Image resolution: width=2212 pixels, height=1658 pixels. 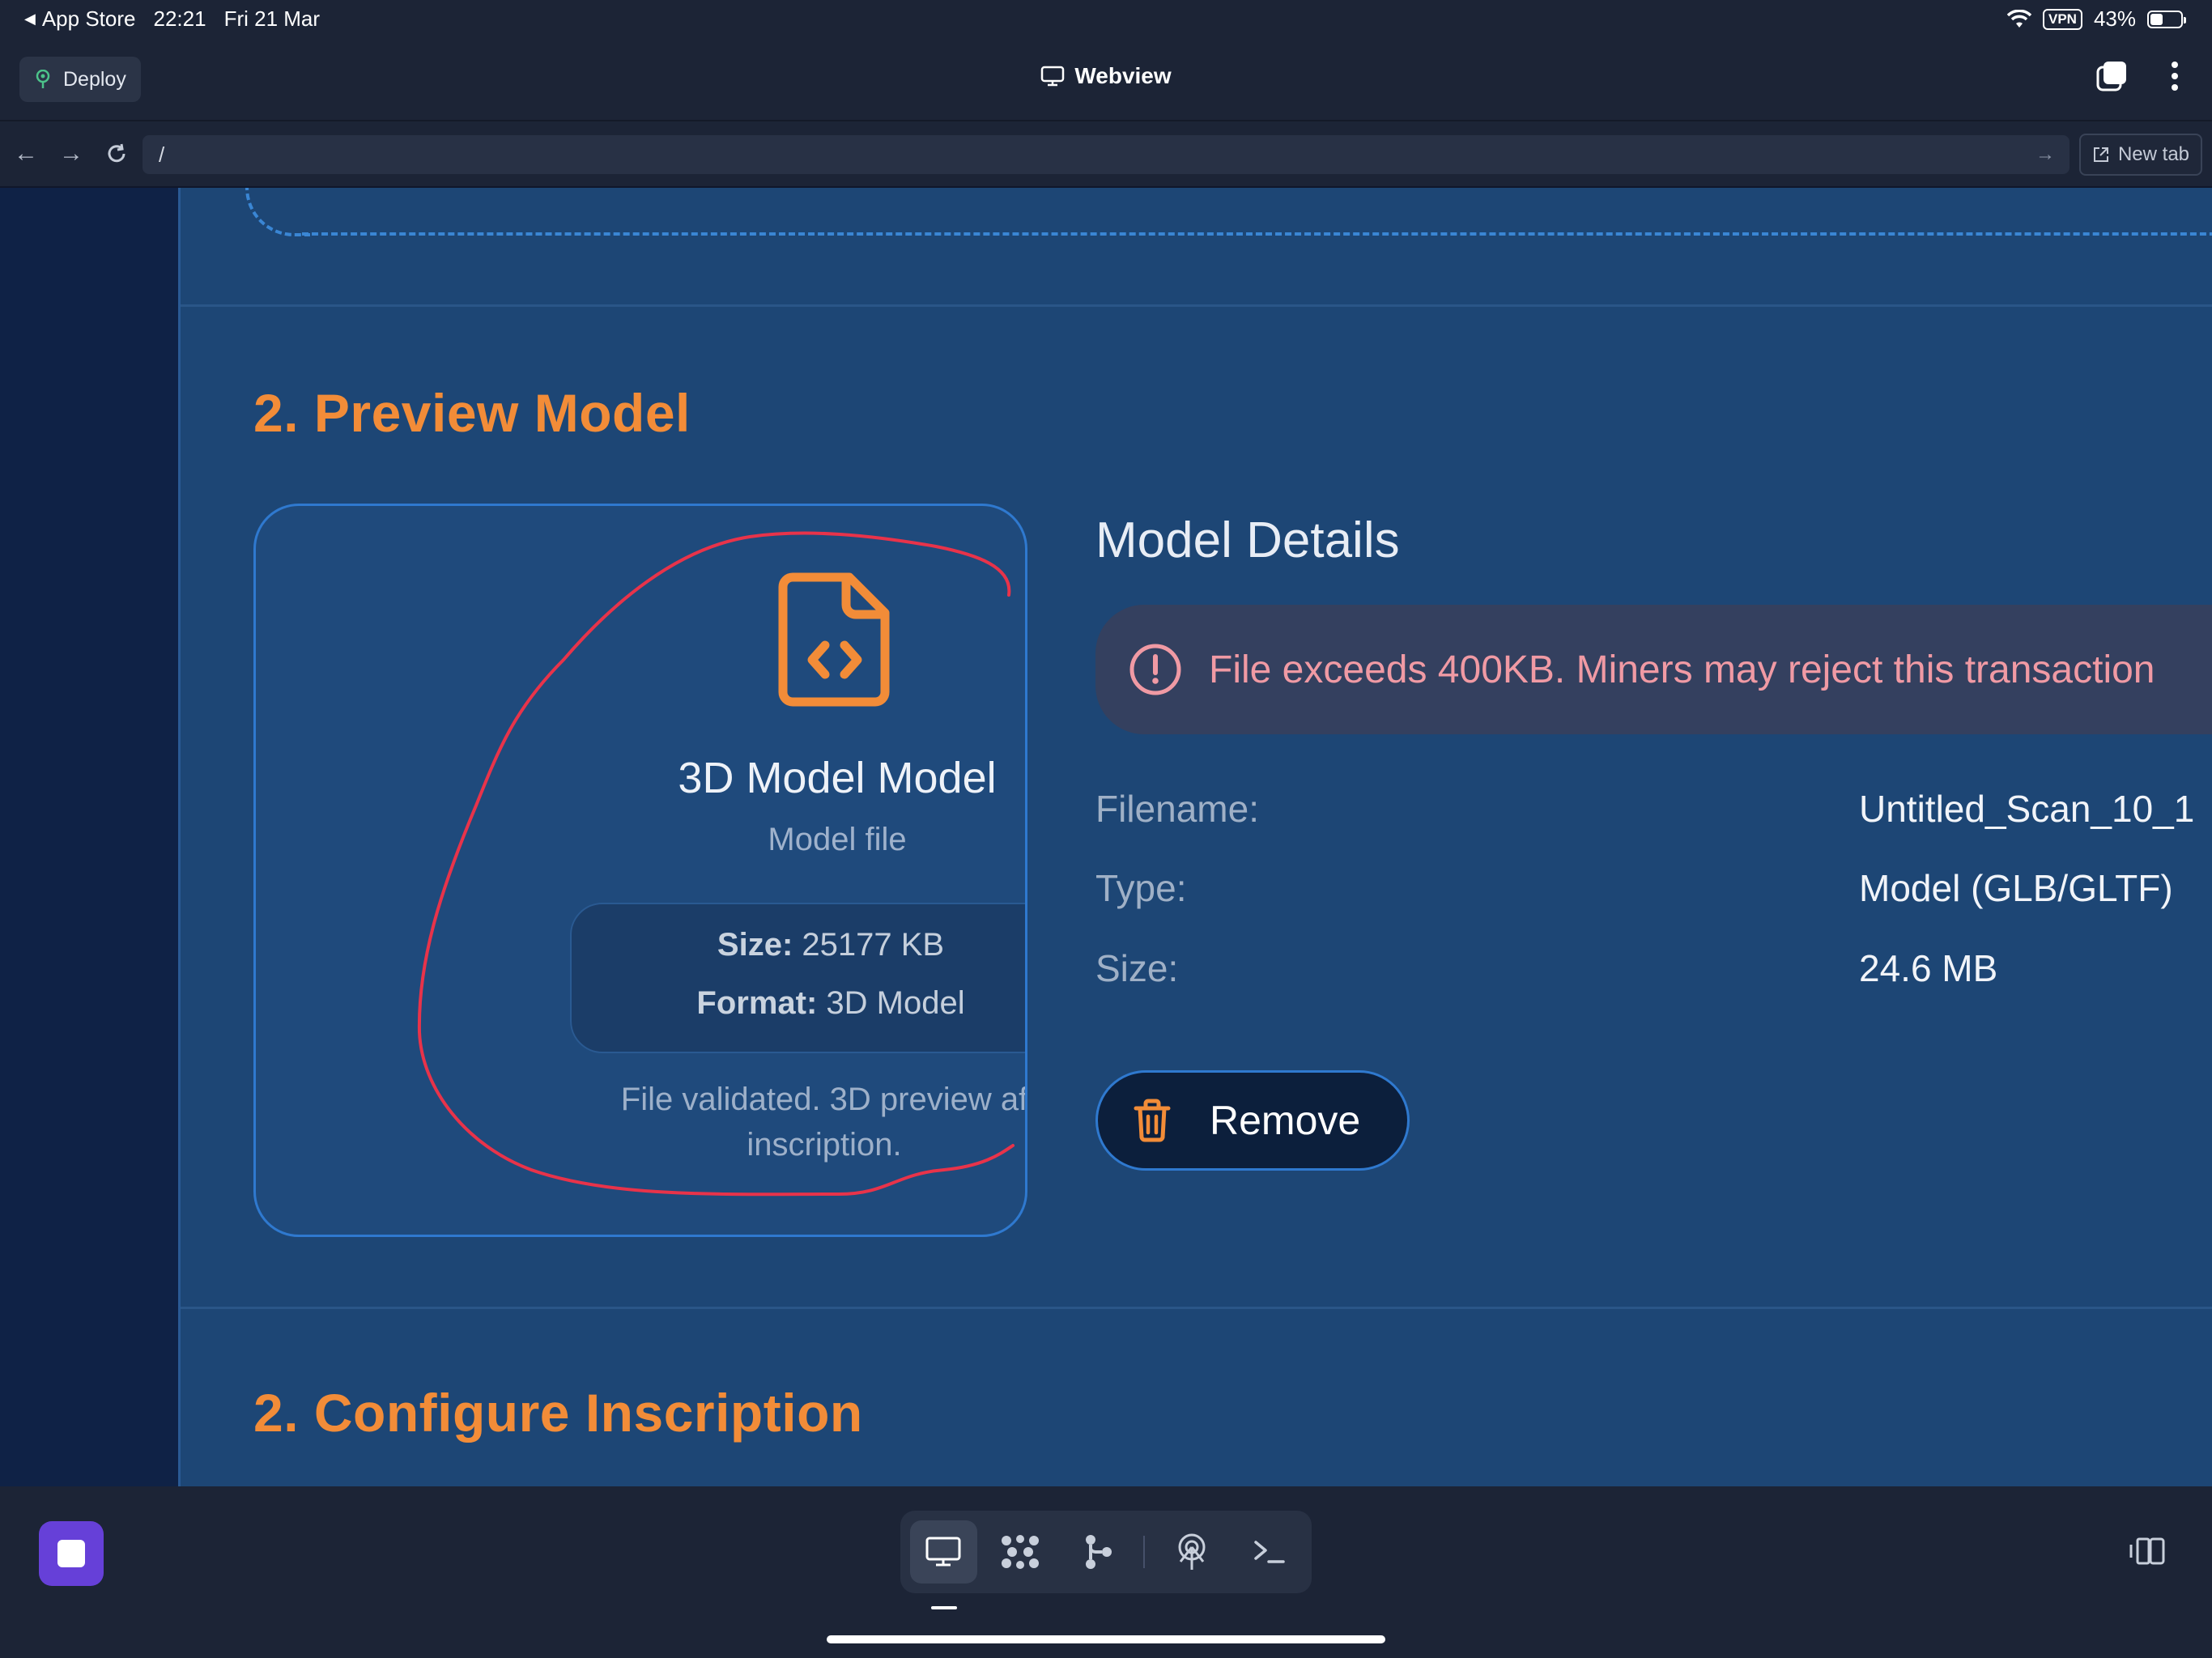 What do you see at coordinates (874, 945) in the screenshot?
I see `size-value: 25177 KB` at bounding box center [874, 945].